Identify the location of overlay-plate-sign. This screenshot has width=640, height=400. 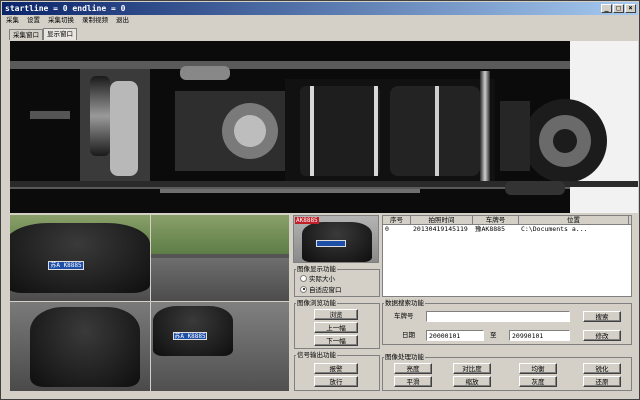
(331, 243).